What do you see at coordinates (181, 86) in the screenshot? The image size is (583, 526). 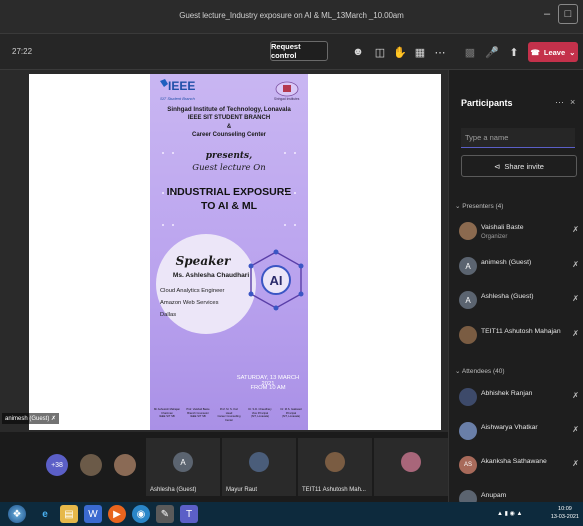 I see `svg-text: IEEE` at bounding box center [181, 86].